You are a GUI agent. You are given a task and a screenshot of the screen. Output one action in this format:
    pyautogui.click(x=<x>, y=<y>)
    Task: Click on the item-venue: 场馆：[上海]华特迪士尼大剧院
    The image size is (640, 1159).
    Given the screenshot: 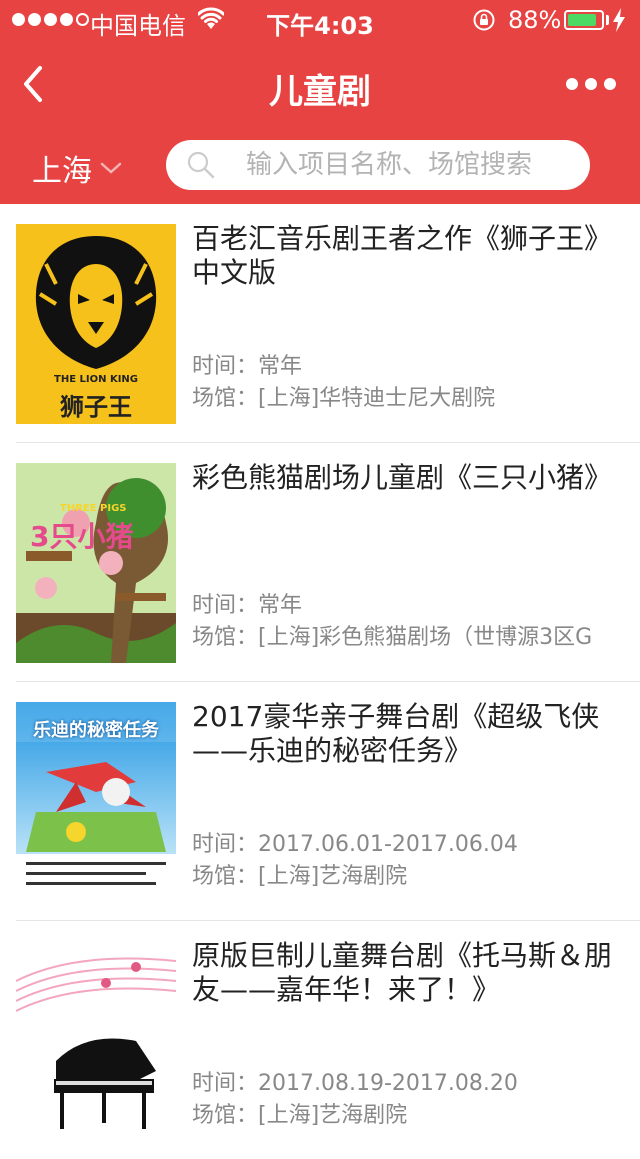 What is the action you would take?
    pyautogui.click(x=344, y=398)
    